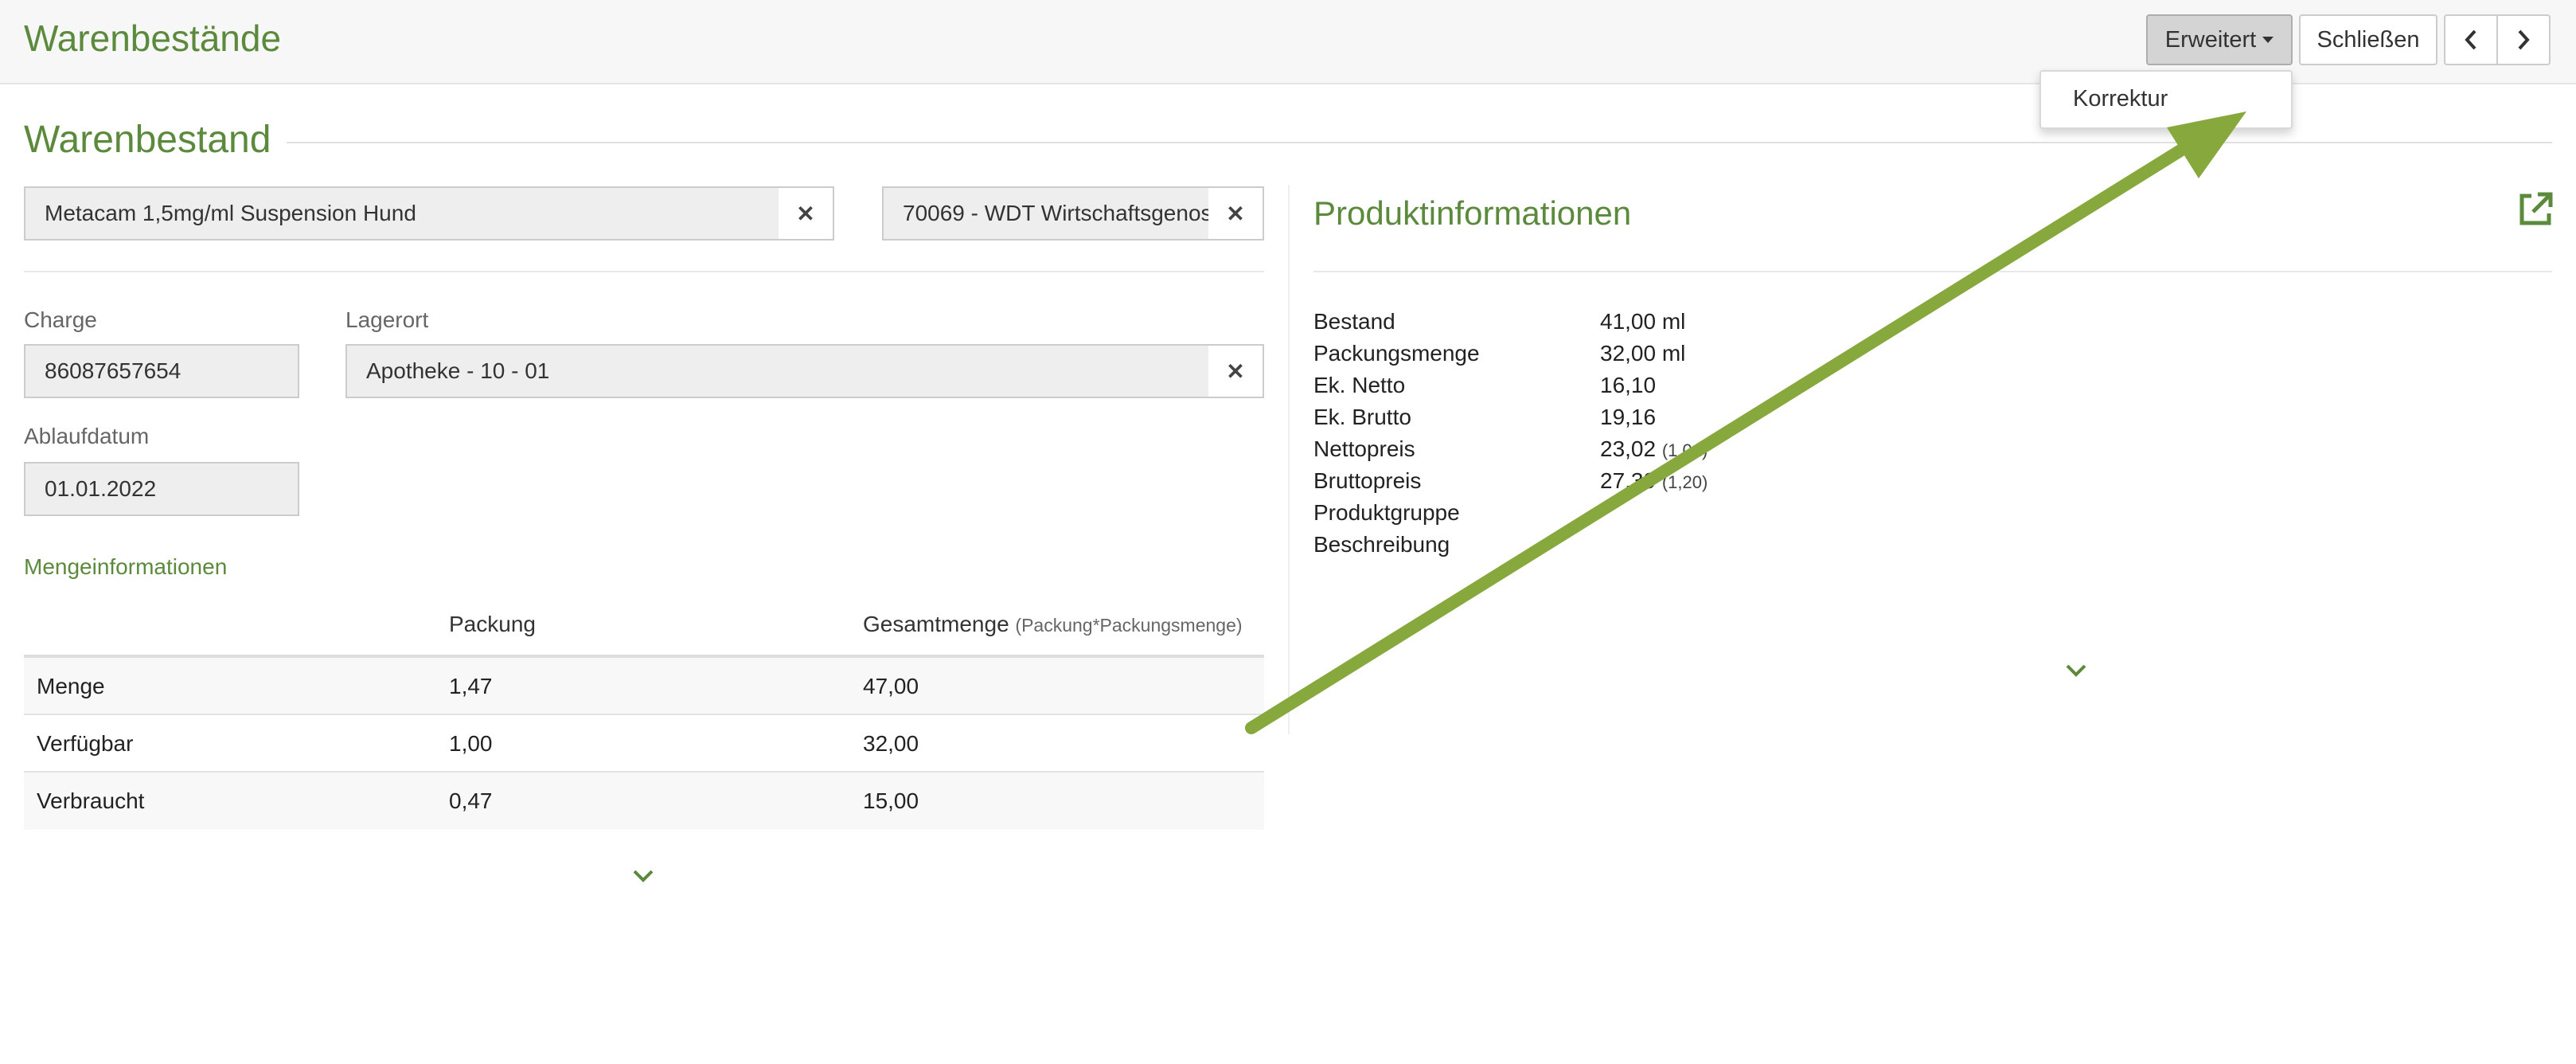 The width and height of the screenshot is (2576, 1064). I want to click on row-packung: 0,47, so click(471, 800).